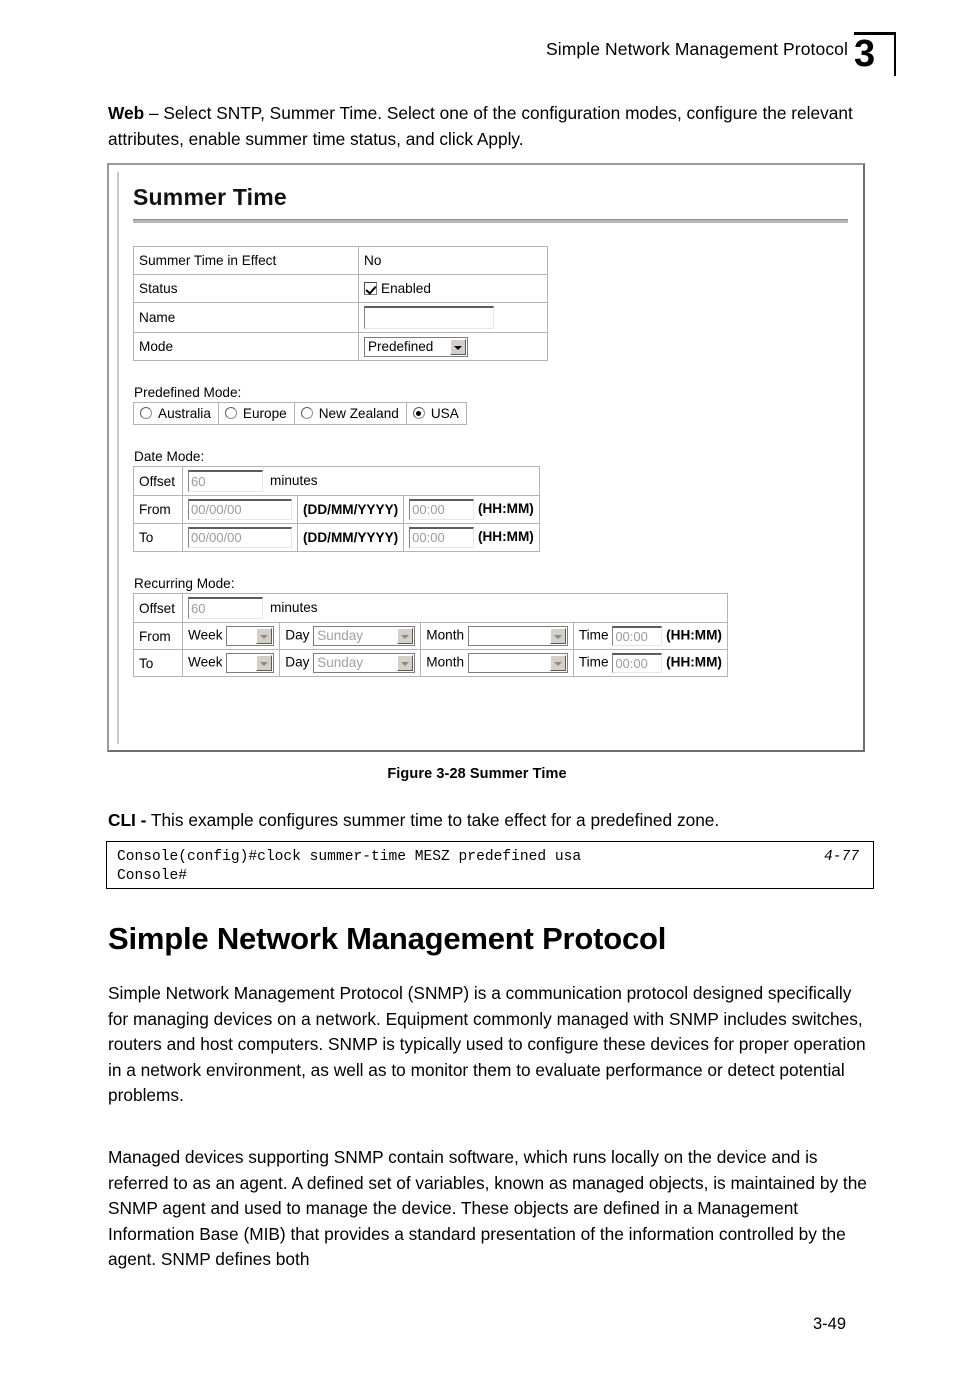 Image resolution: width=954 pixels, height=1388 pixels. What do you see at coordinates (246, 346) in the screenshot?
I see `label-mode: Mode` at bounding box center [246, 346].